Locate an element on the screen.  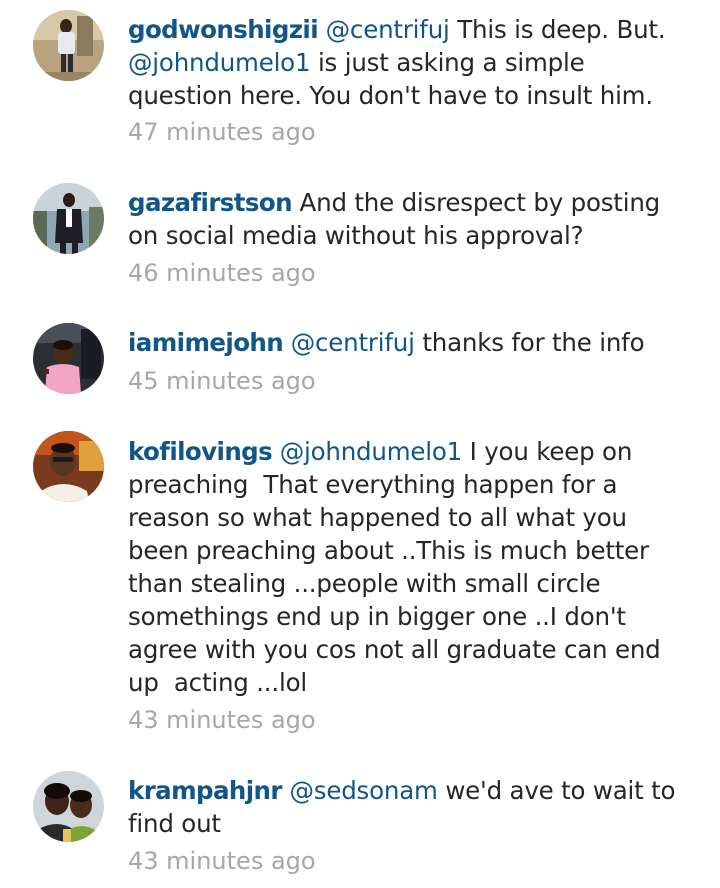
comment-username: iamimejohn is located at coordinates (206, 342).